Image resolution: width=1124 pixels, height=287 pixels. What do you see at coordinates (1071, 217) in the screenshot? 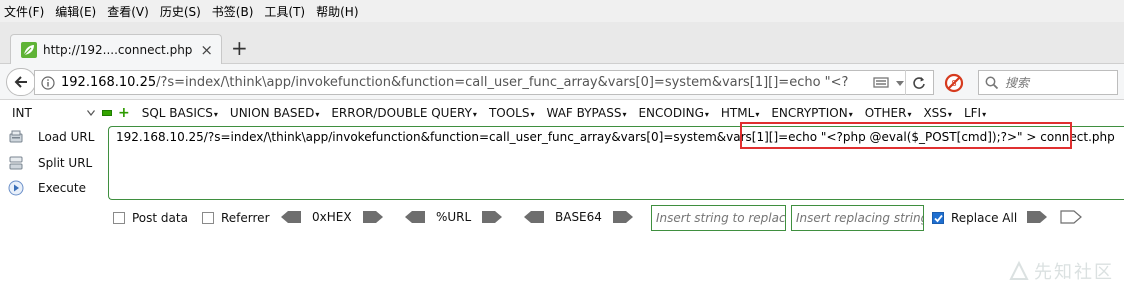
I see `replace-right-arrow-icon` at bounding box center [1071, 217].